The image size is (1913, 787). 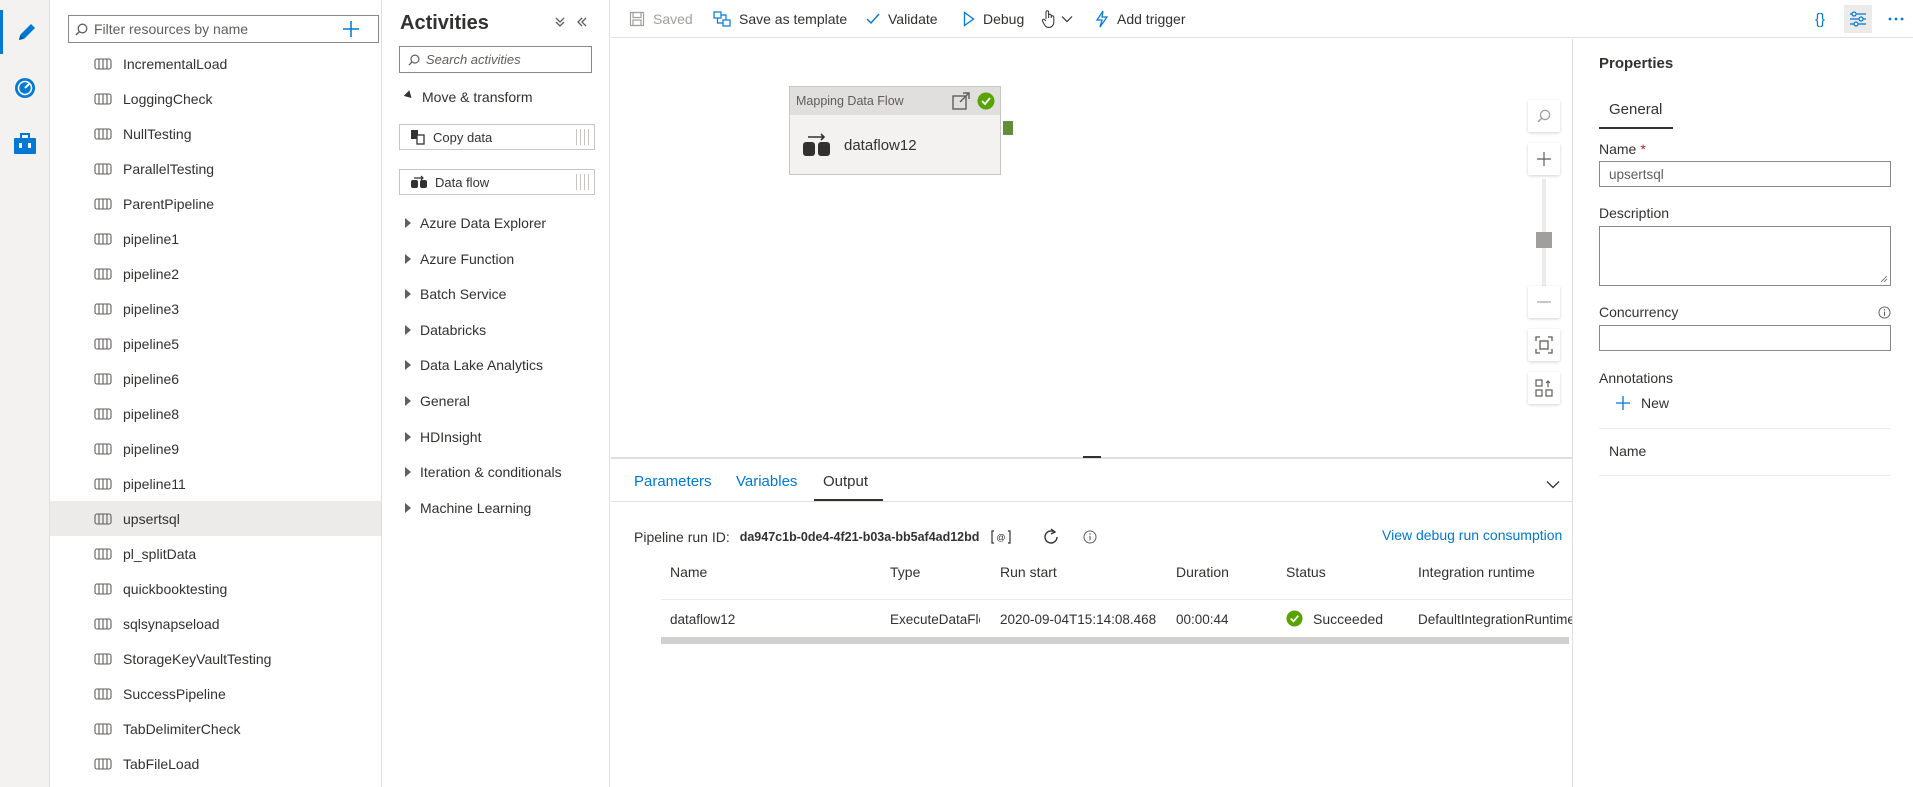 I want to click on pipeline-item: pipeline5, so click(x=215, y=343).